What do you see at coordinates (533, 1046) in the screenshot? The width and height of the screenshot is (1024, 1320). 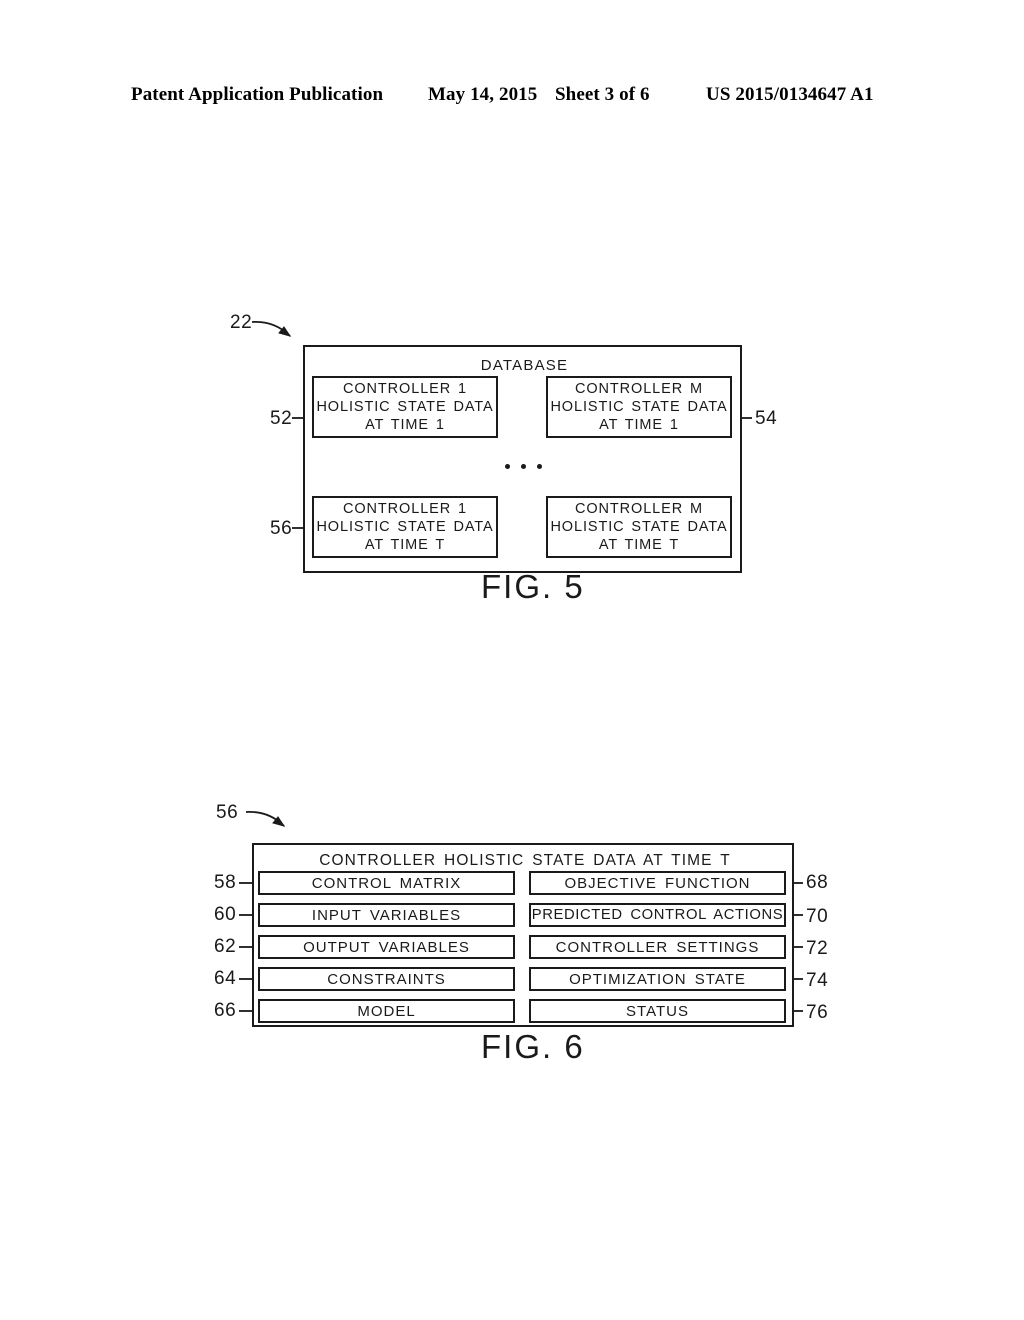 I see `figure-6-caption: FIG. 6` at bounding box center [533, 1046].